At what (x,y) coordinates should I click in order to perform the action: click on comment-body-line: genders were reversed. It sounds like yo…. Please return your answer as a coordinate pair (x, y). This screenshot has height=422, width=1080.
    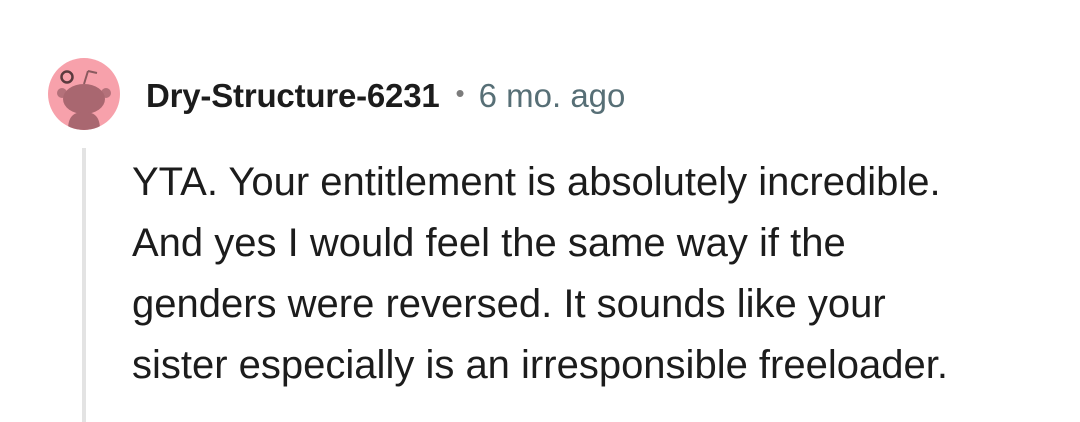
    Looking at the image, I should click on (509, 304).